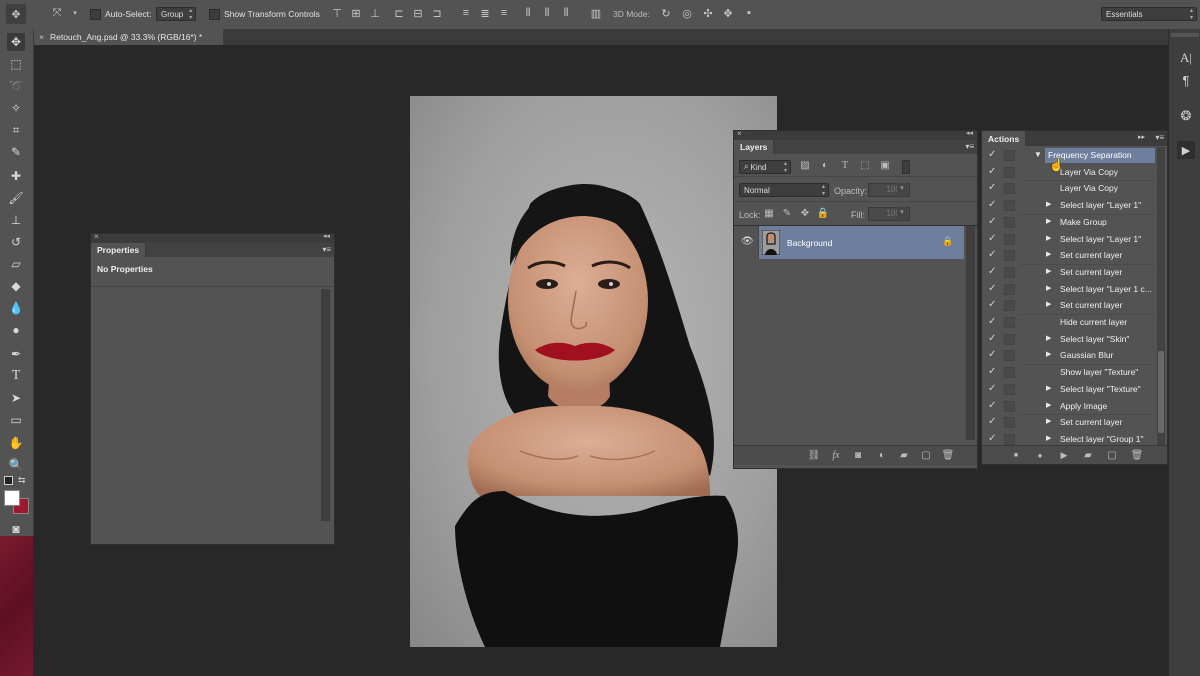 The image size is (1200, 676). I want to click on new-set-icon: ▰, so click(1088, 455).